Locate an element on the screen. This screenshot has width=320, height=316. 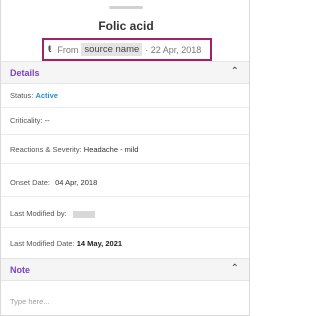
modified-by-row: Last Modified by: is located at coordinates (52, 213).